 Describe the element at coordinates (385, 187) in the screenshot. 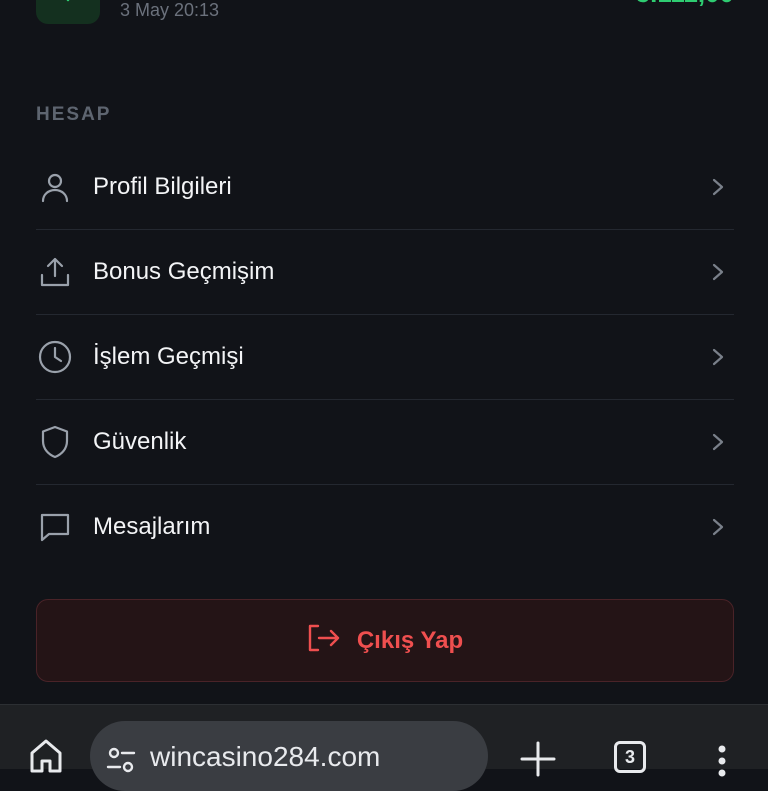

I see `menu-item-profile: Profil Bilgileri` at that location.